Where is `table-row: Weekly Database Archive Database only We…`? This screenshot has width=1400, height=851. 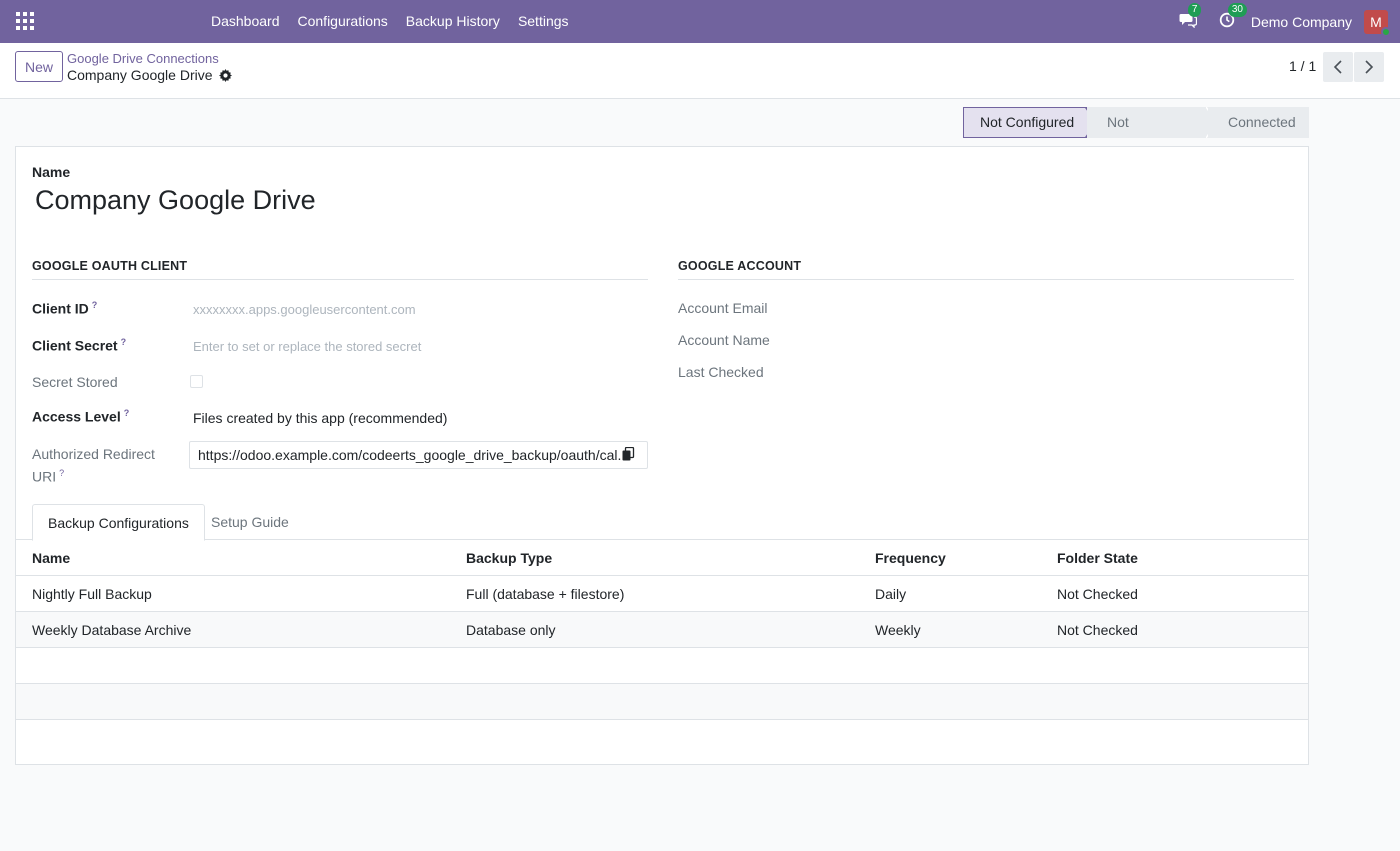 table-row: Weekly Database Archive Database only We… is located at coordinates (662, 630).